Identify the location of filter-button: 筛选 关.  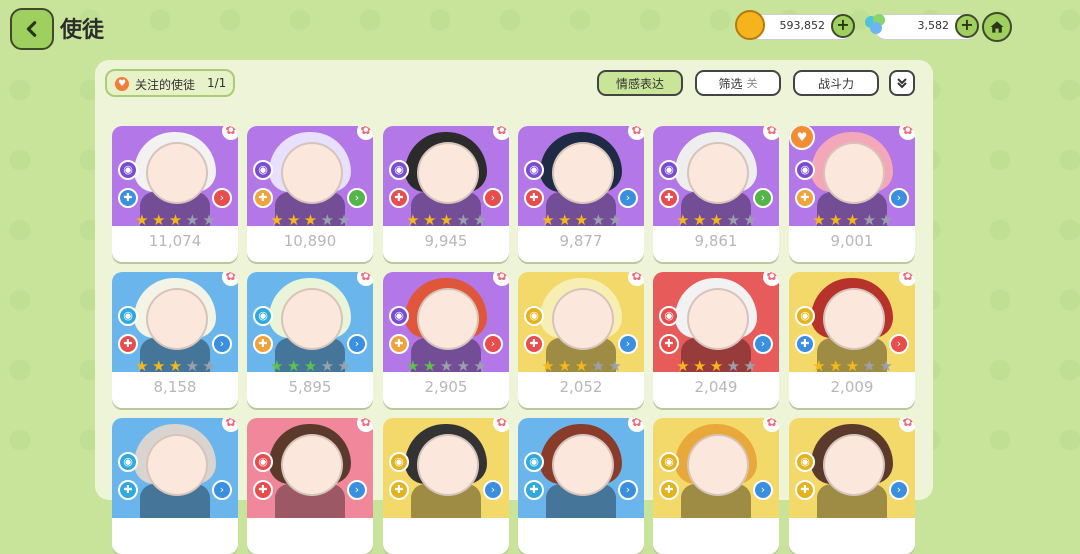
(738, 83).